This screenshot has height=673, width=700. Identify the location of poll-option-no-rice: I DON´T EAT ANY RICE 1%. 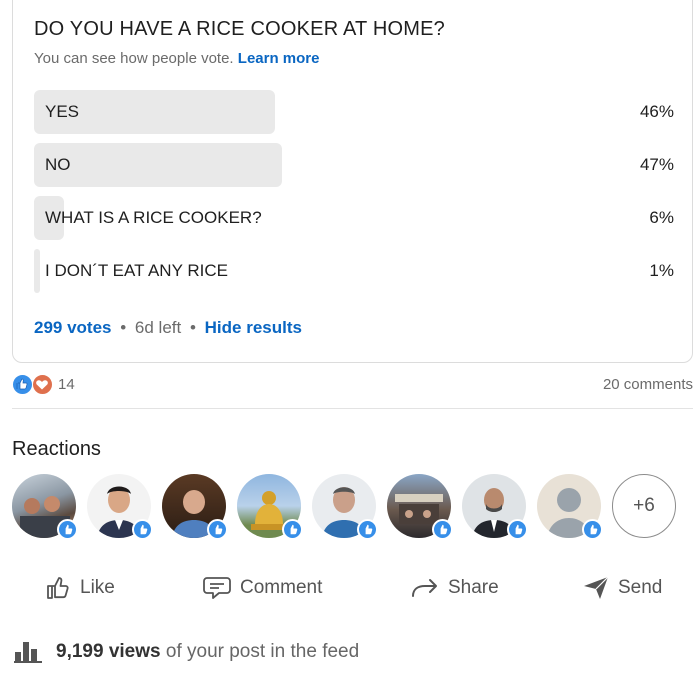
(354, 271).